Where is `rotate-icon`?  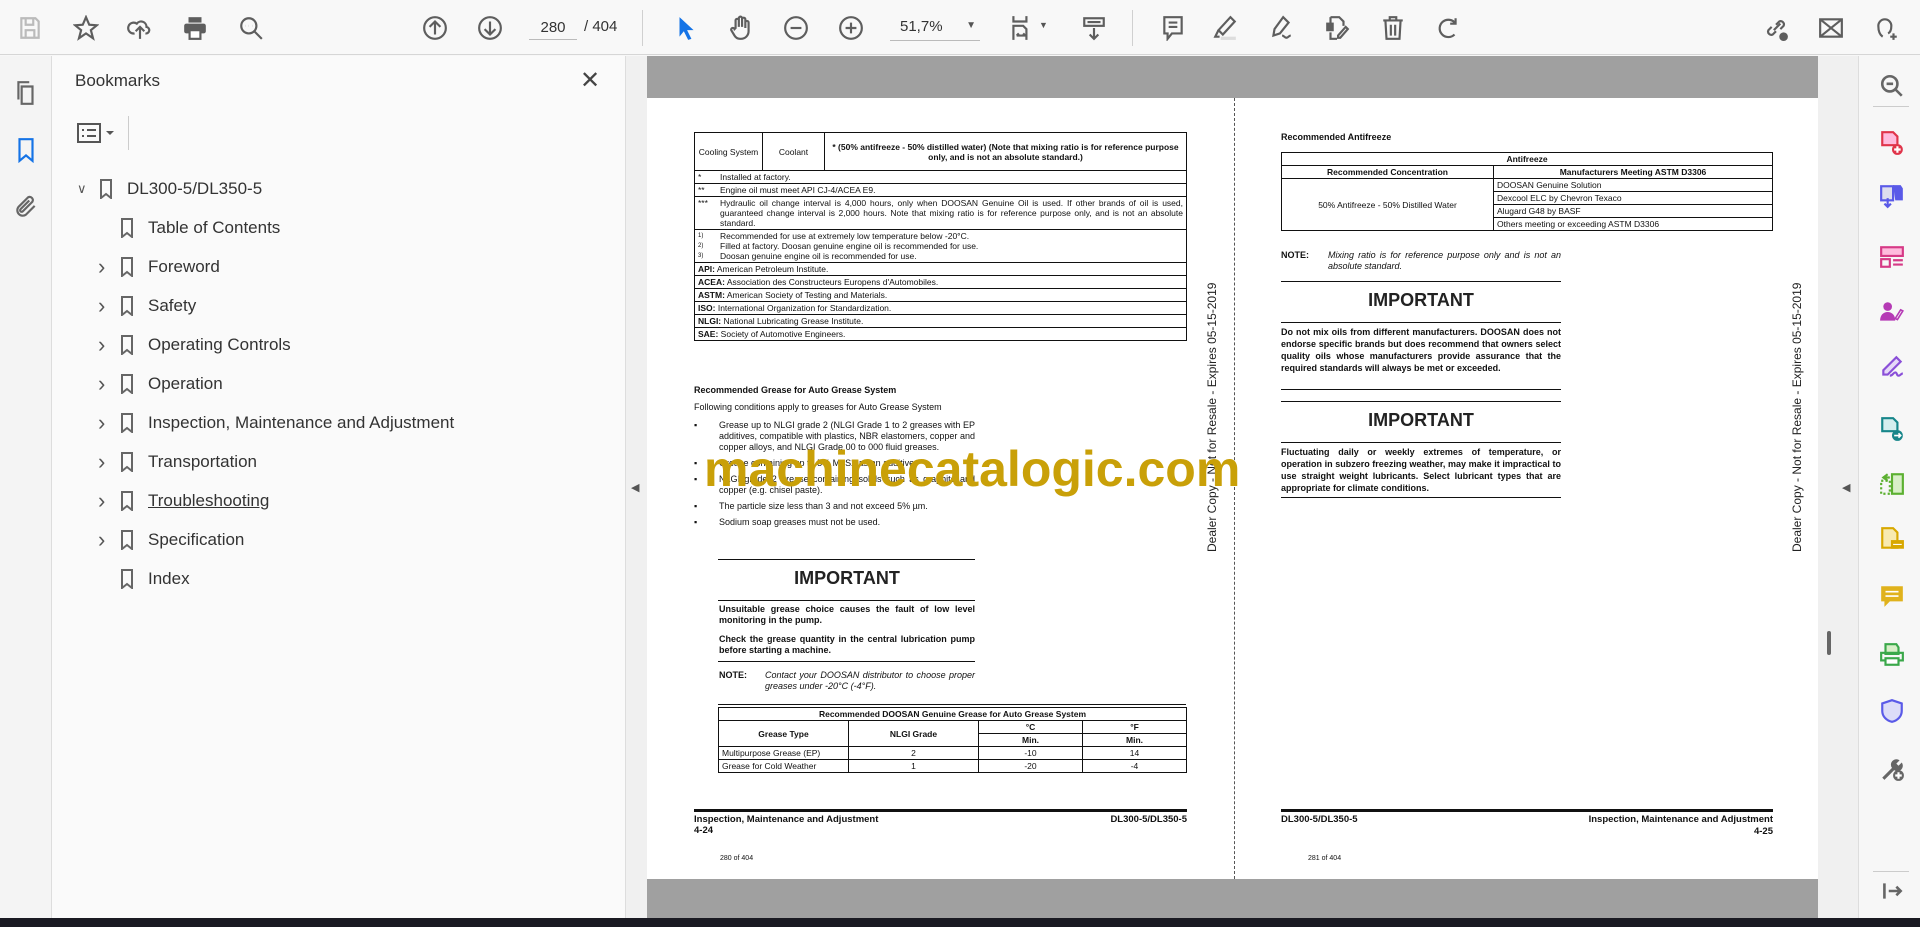
rotate-icon is located at coordinates (1447, 28).